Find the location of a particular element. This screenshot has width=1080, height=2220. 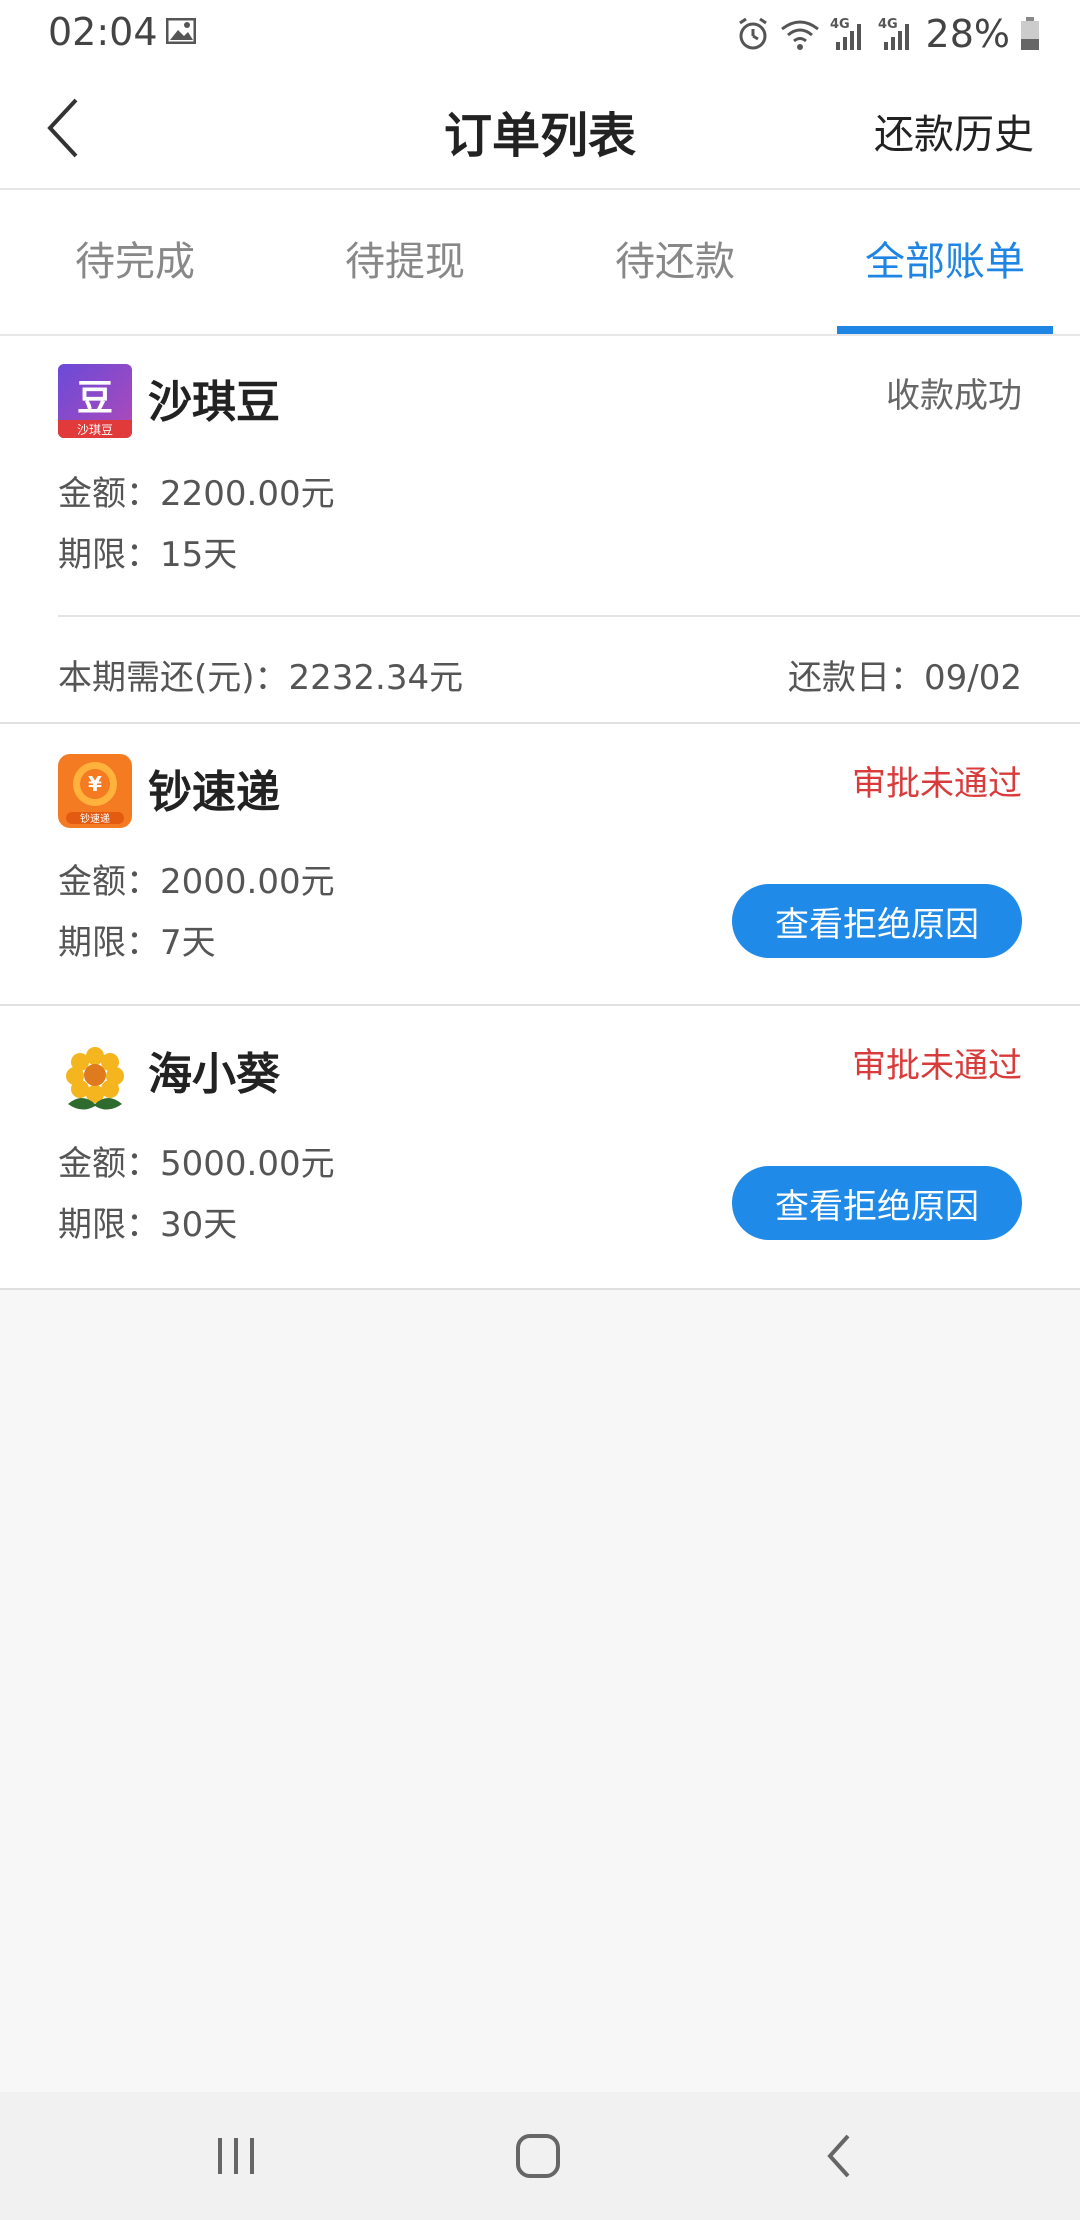

chaosudi-app-logo: ¥ 钞速递 is located at coordinates (95, 791).